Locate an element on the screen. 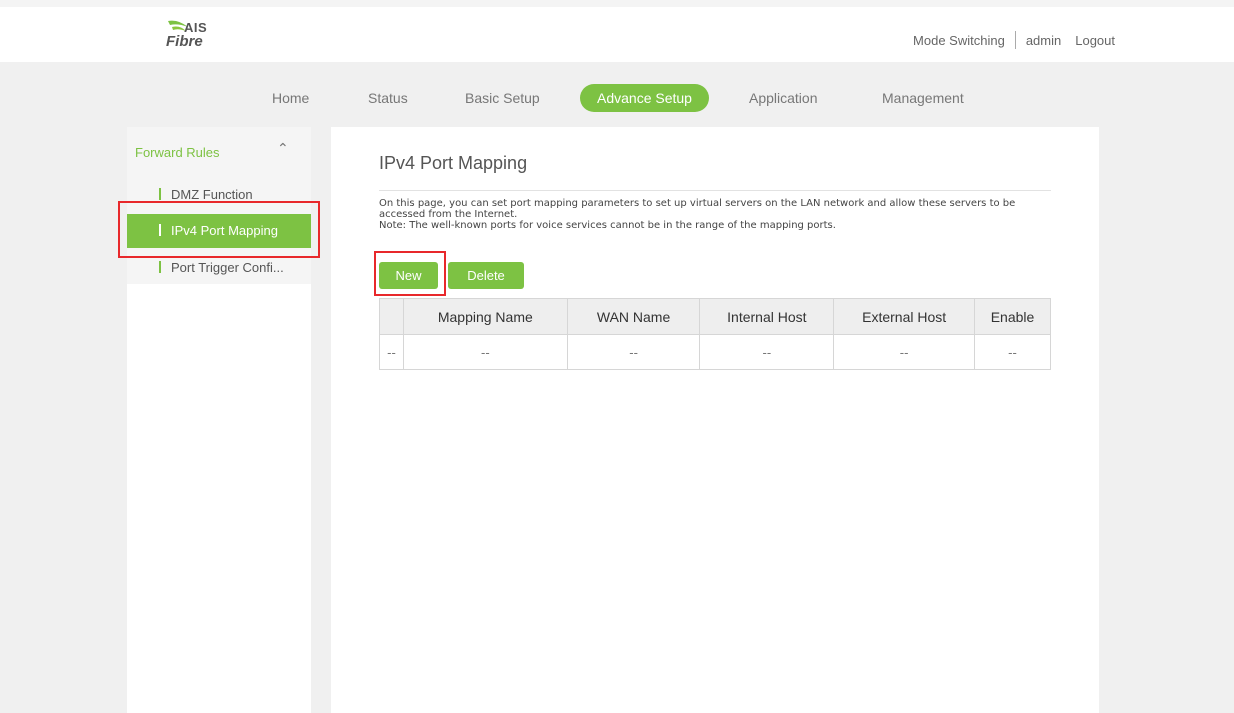 This screenshot has width=1234, height=713. nav-management: Management is located at coordinates (923, 98).